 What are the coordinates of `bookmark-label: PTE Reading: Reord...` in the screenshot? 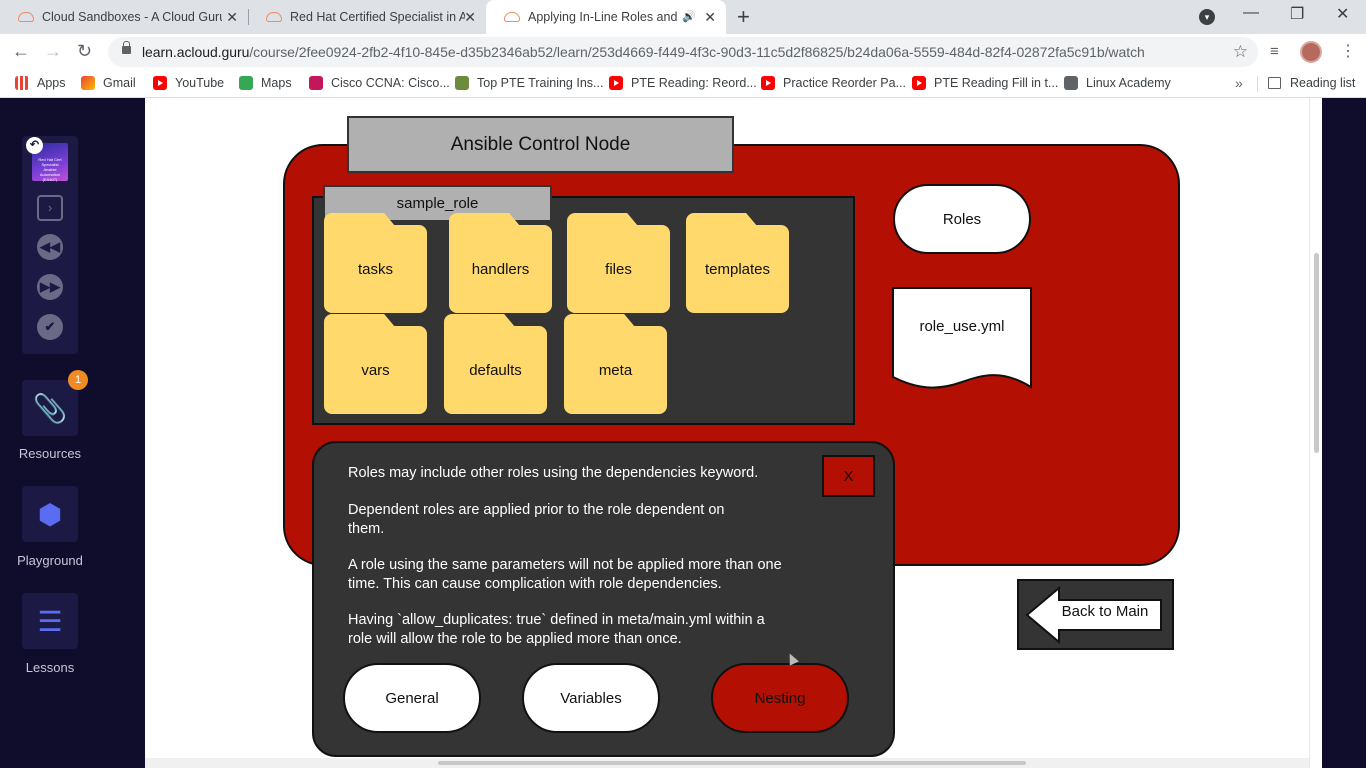 It's located at (694, 83).